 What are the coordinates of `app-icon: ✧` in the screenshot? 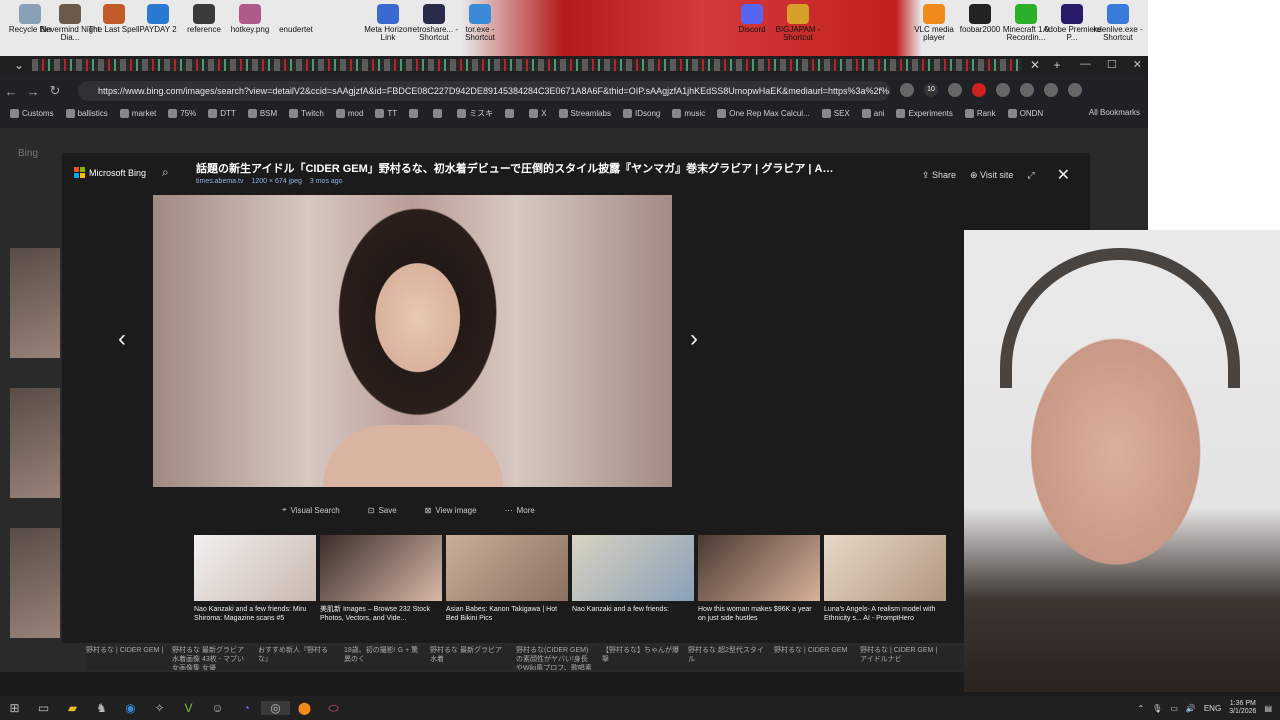 It's located at (159, 708).